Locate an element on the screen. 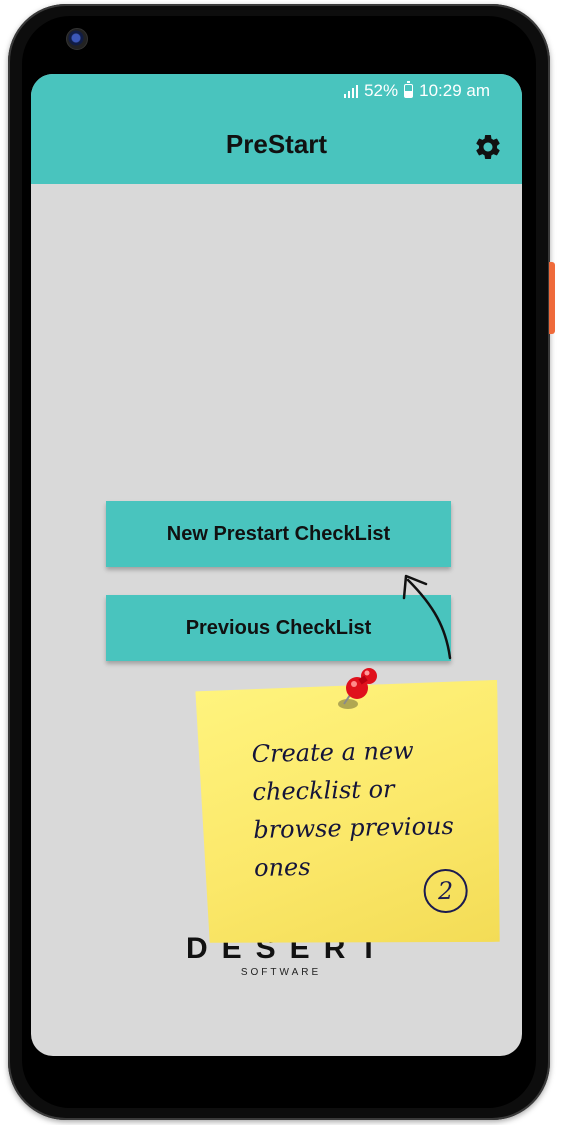 The image size is (563, 1125). signal-icon is located at coordinates (351, 91).